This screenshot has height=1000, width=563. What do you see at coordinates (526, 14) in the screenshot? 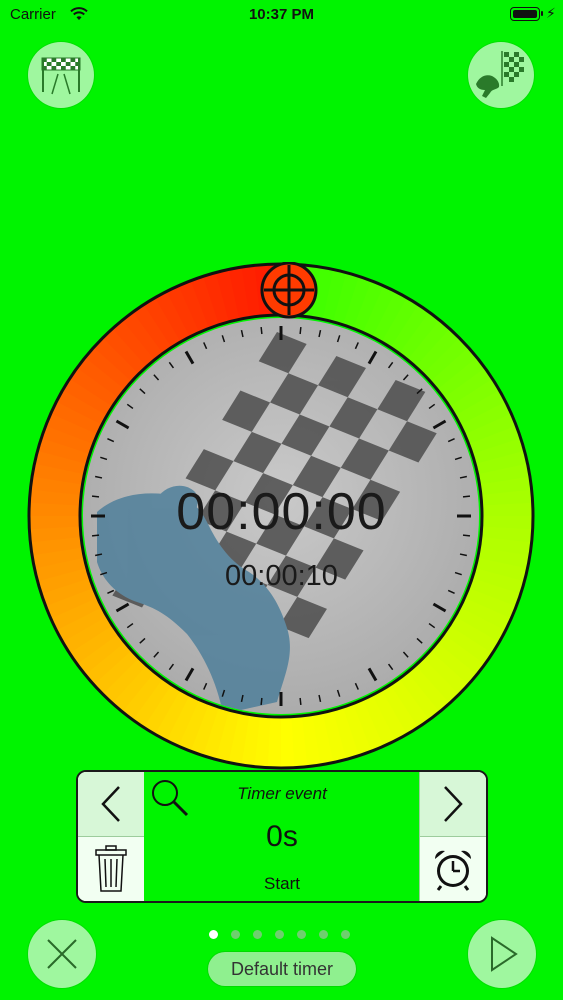
I see `battery-icon` at bounding box center [526, 14].